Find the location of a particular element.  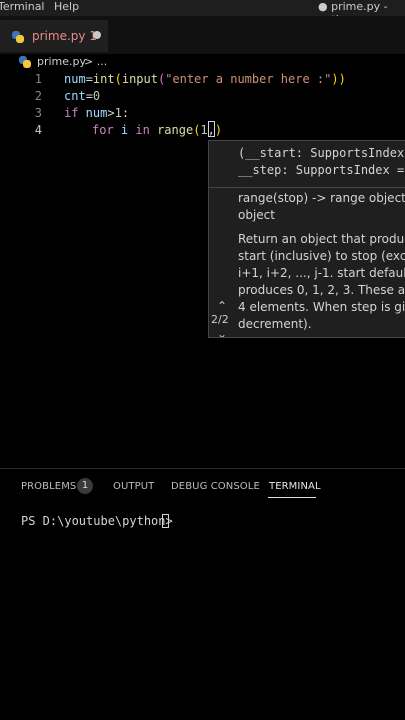

description-line: decrement). is located at coordinates (275, 324).